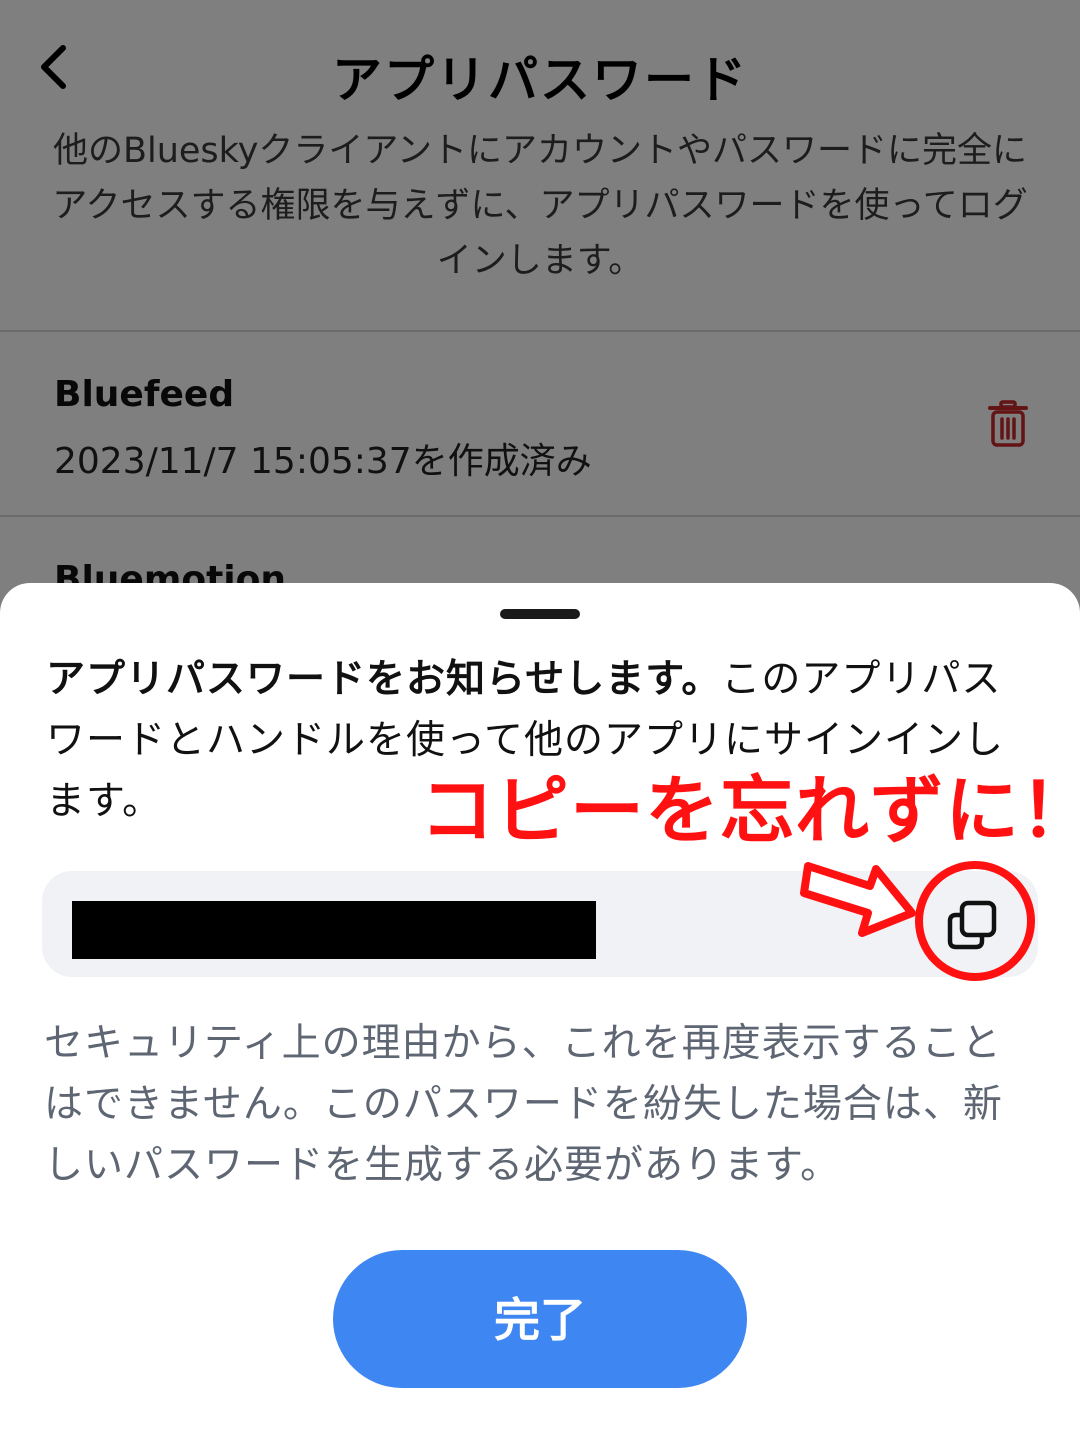  What do you see at coordinates (334, 930) in the screenshot?
I see `redacted-password-value` at bounding box center [334, 930].